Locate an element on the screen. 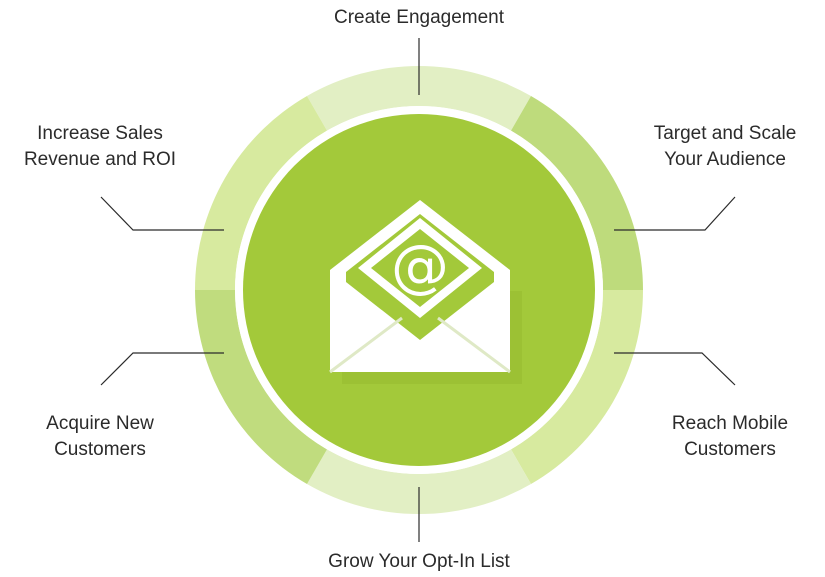 This screenshot has width=825, height=577. label-grow-opt-in-line-1: Grow Your Opt-In List is located at coordinates (419, 561).